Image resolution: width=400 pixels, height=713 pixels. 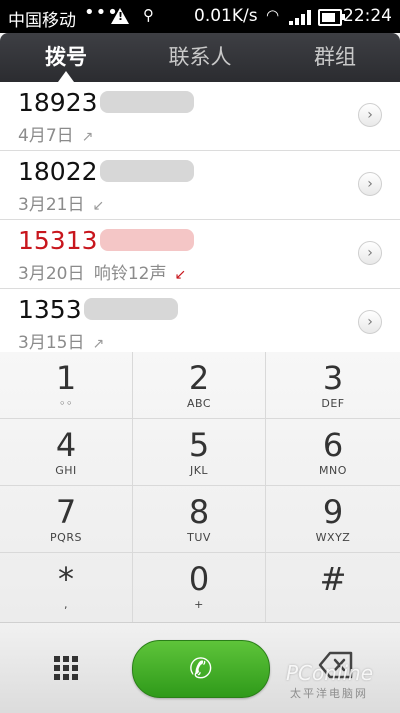 I want to click on call-date: 3月21日, so click(x=51, y=205).